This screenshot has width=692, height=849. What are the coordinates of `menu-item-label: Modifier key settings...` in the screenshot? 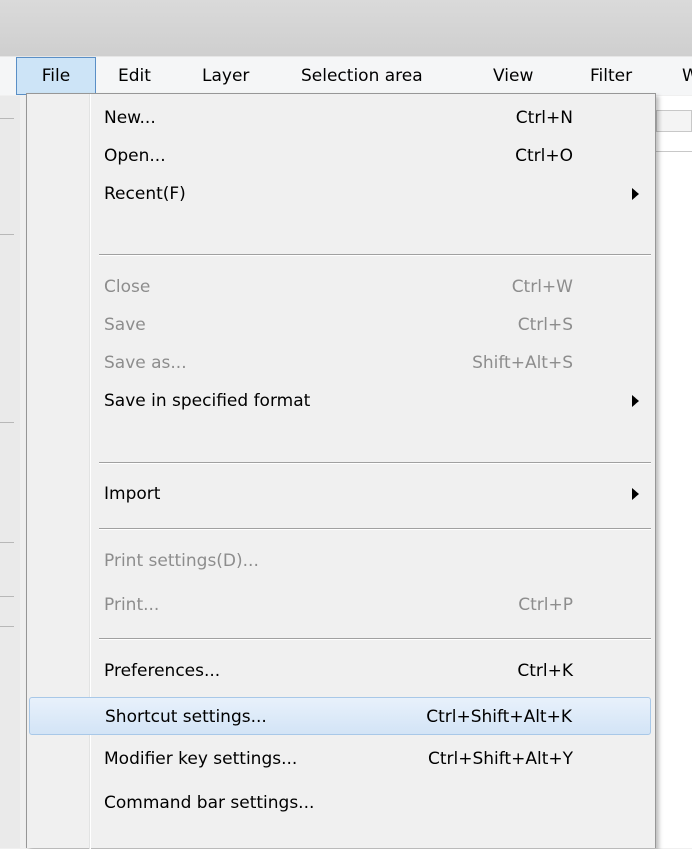 It's located at (201, 759).